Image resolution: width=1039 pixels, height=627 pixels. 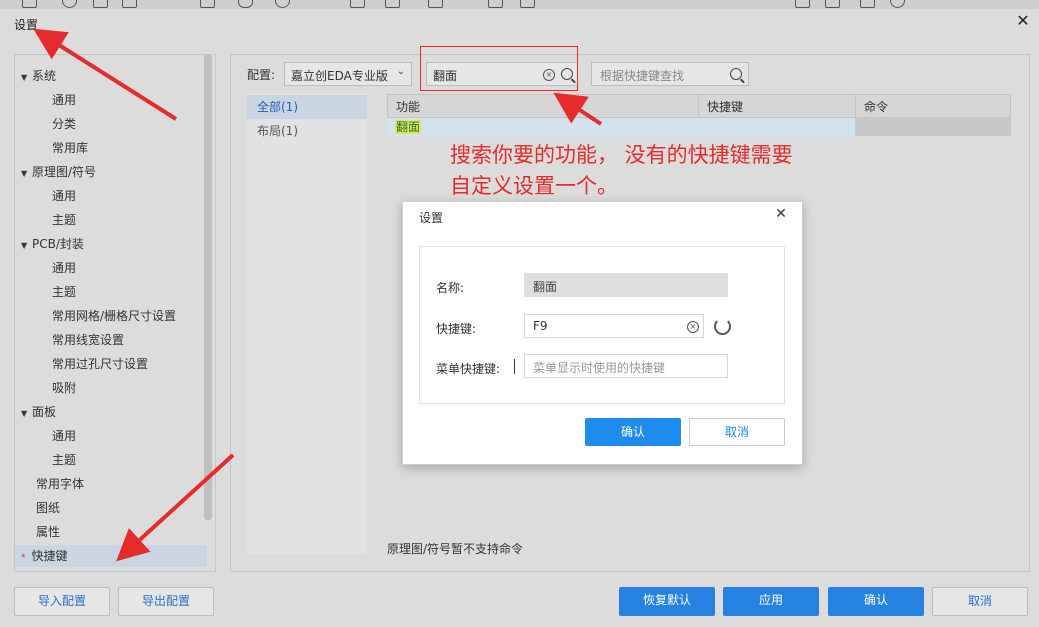 I want to click on text-cursor, so click(x=514, y=366).